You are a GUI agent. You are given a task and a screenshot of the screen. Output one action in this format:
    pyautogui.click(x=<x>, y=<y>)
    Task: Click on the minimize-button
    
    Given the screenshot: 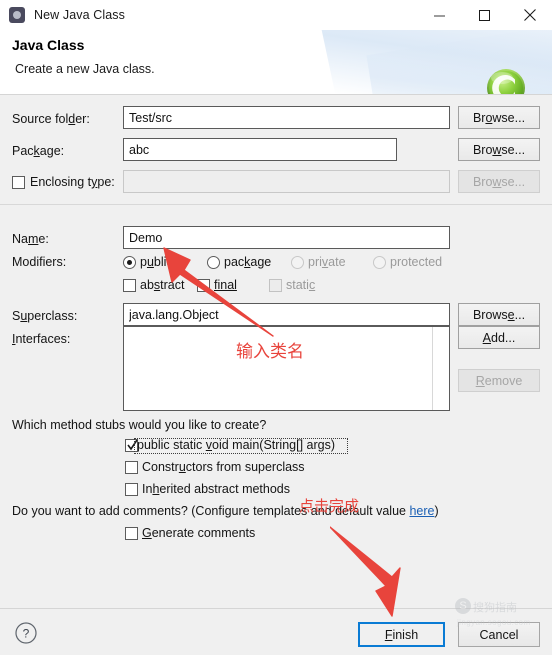 What is the action you would take?
    pyautogui.click(x=439, y=15)
    